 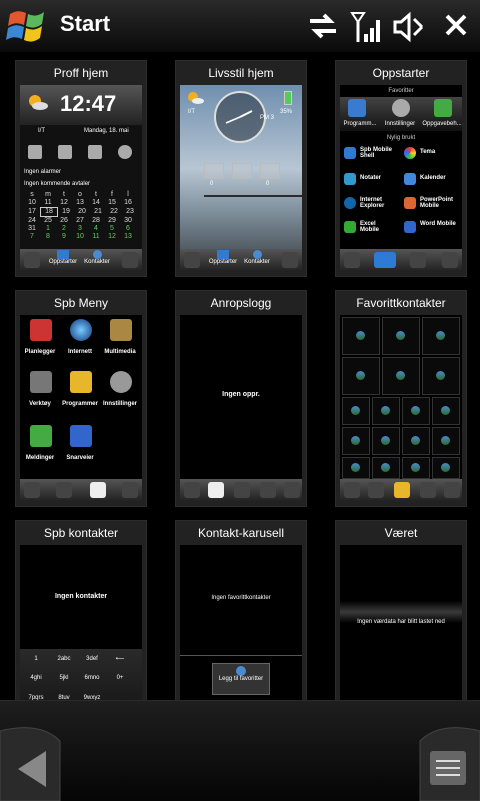 I want to click on clock-label: PM 3, so click(x=267, y=118).